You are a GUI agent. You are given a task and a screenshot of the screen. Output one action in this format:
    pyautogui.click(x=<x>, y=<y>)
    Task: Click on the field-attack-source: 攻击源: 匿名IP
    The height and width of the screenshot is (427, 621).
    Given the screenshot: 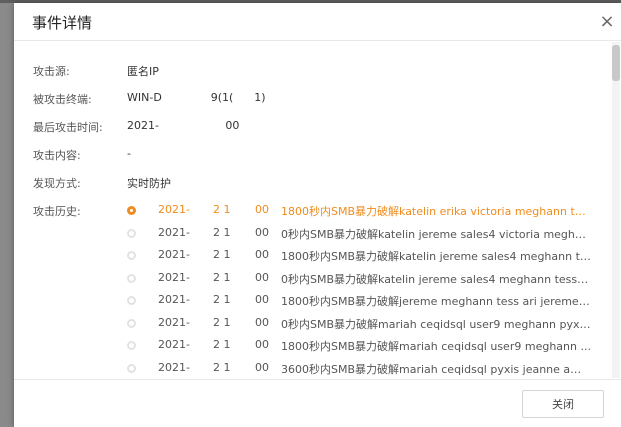 What is the action you would take?
    pyautogui.click(x=309, y=71)
    